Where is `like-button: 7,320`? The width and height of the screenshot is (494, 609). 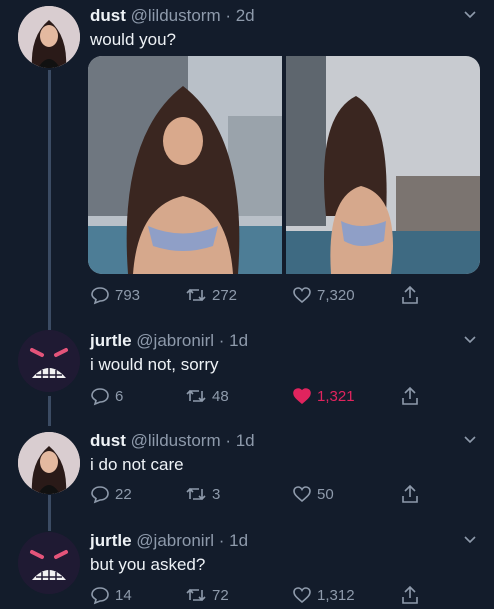
like-button: 7,320 is located at coordinates (323, 295).